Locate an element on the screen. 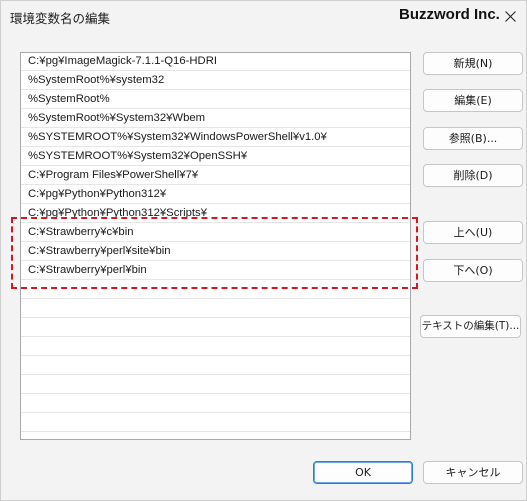 The height and width of the screenshot is (501, 527). brand-label: Buzzword Inc. is located at coordinates (449, 14).